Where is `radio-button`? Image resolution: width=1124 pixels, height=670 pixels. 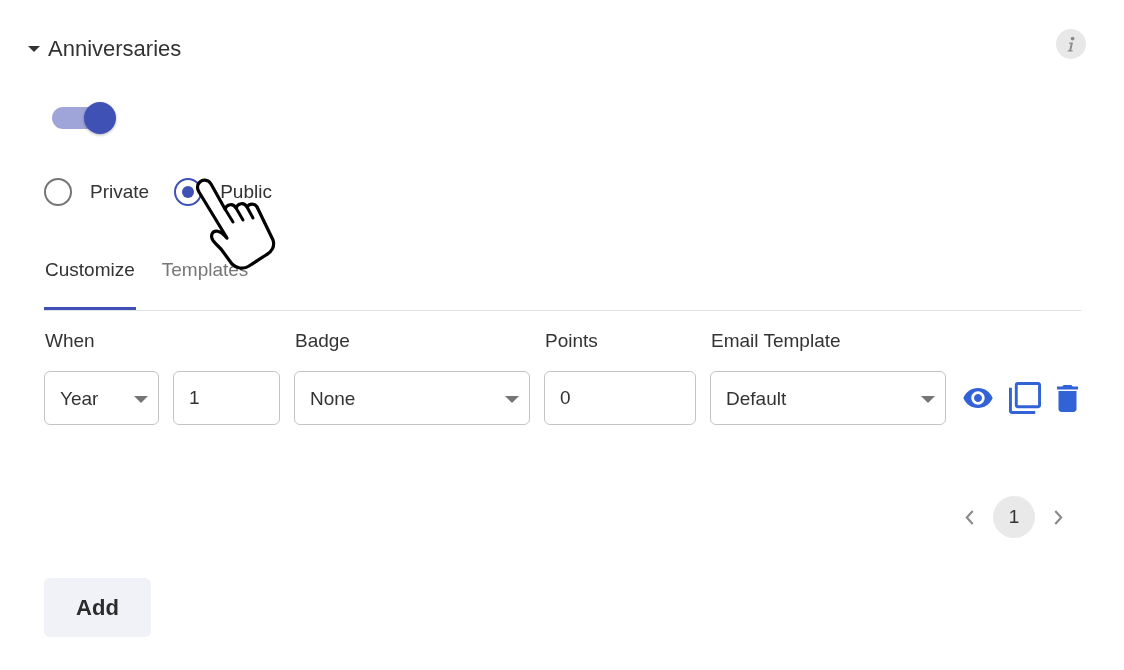
radio-button is located at coordinates (58, 192).